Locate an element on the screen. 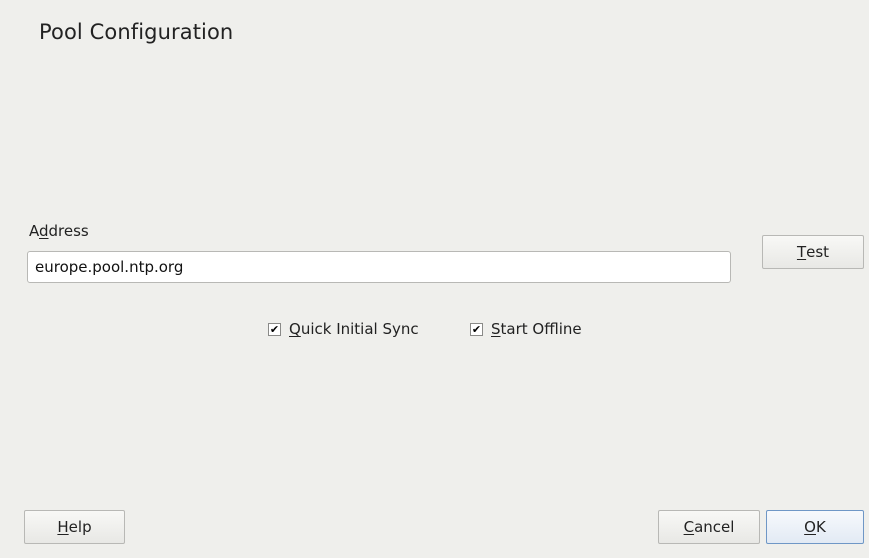 This screenshot has width=869, height=558. help-button-mnemonic: H is located at coordinates (63, 527).